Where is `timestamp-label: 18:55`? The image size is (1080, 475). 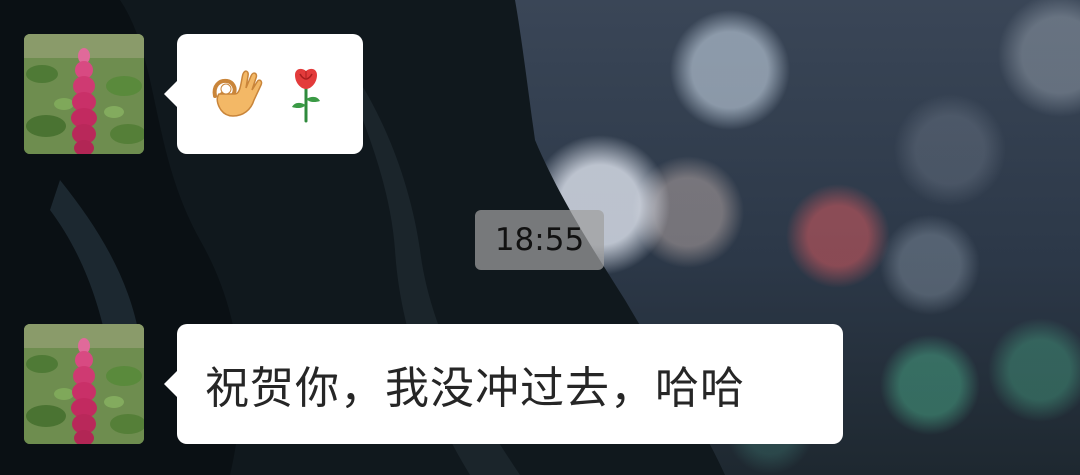
timestamp-label: 18:55 is located at coordinates (539, 240).